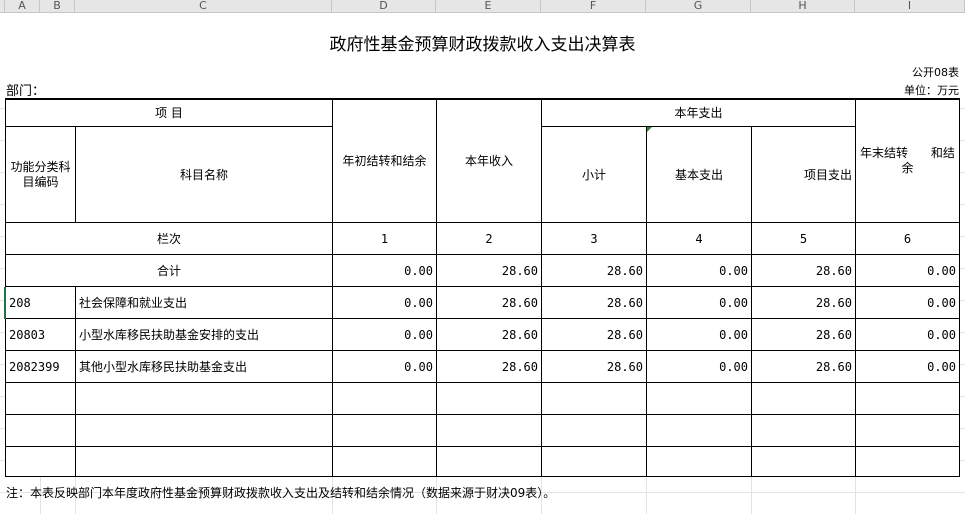  What do you see at coordinates (699, 302) in the screenshot?
I see `cell-row1-basic: 0.00` at bounding box center [699, 302].